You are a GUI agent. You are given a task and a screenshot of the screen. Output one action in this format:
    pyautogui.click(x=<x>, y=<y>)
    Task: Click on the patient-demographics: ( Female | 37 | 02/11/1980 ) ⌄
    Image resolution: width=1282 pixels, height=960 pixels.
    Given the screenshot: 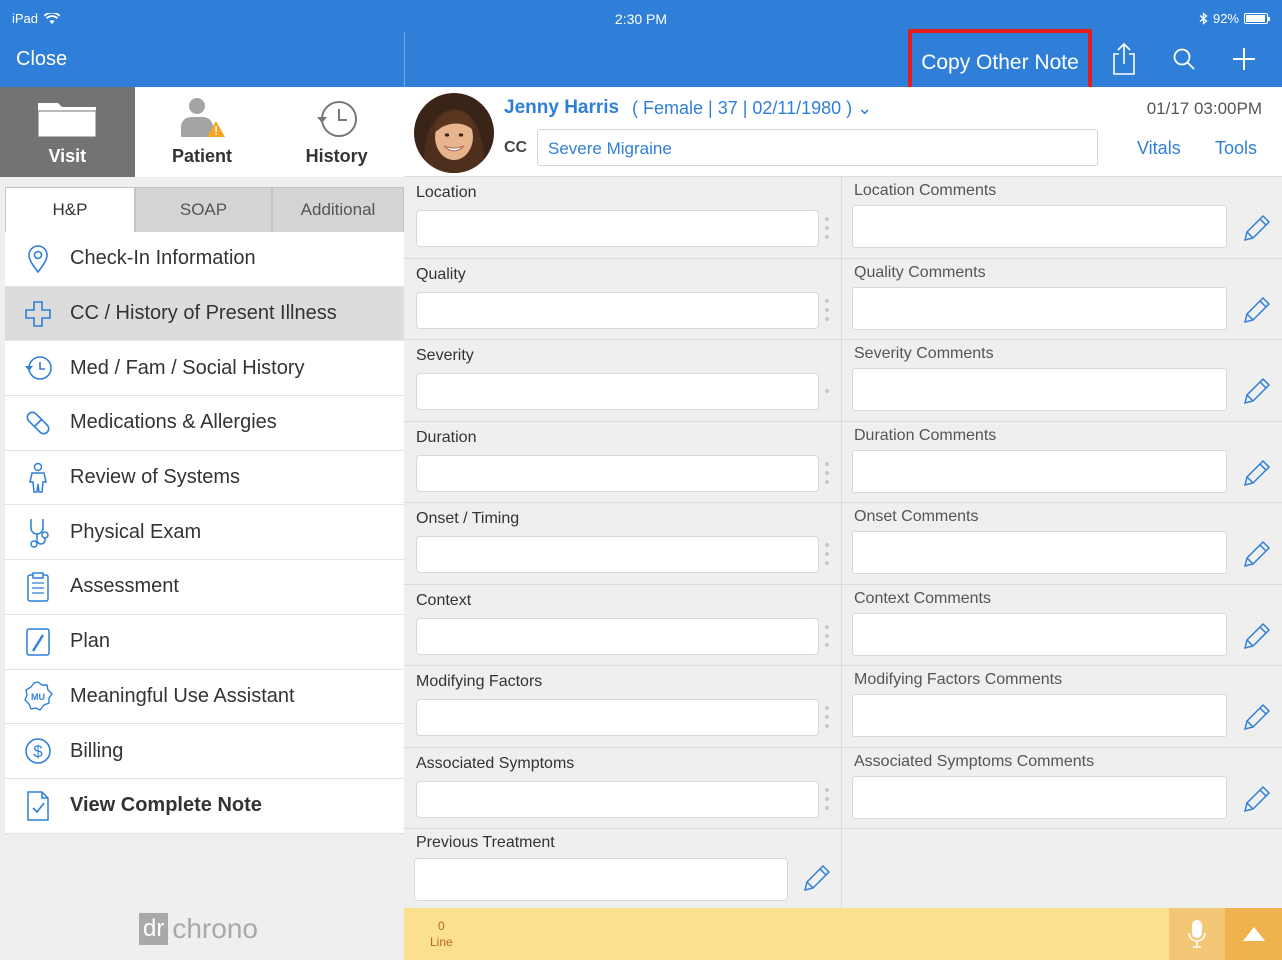 What is the action you would take?
    pyautogui.click(x=752, y=108)
    